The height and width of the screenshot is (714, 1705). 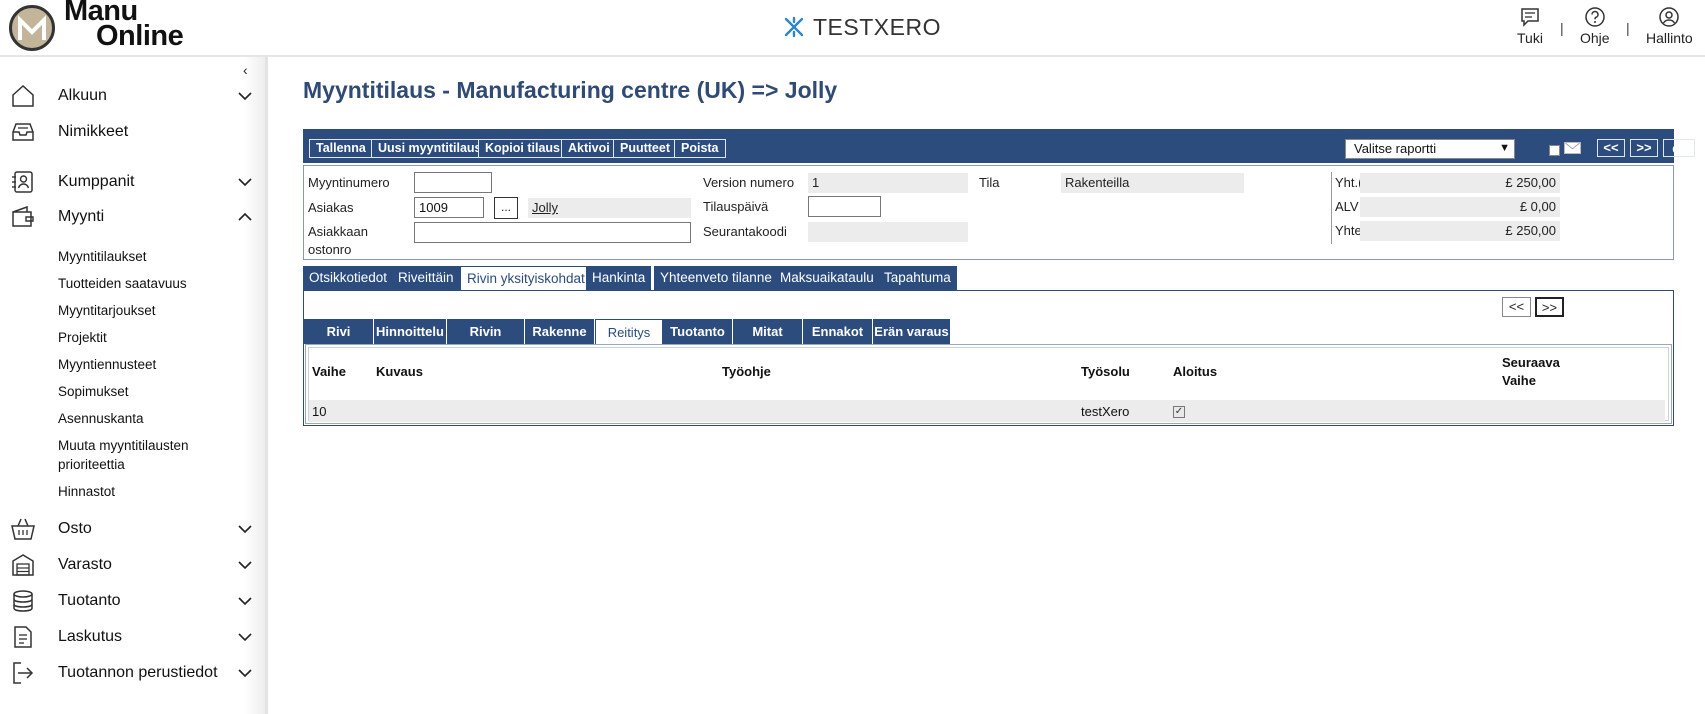 I want to click on collapse-sidebar-icon: ‹, so click(x=245, y=70).